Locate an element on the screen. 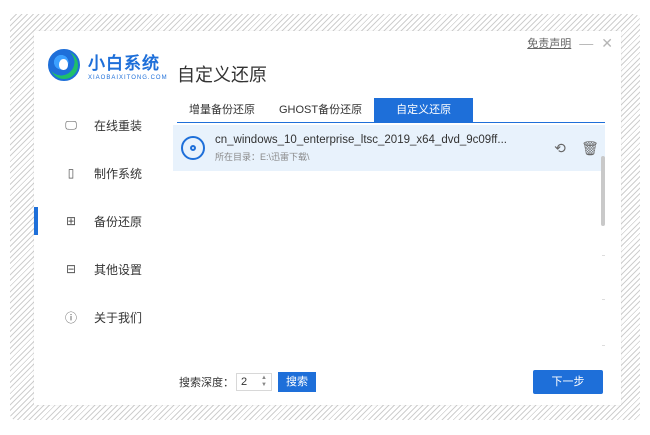  search-depth-group: 搜索深度： 2 ▲ ▼ 搜索 is located at coordinates (247, 382).